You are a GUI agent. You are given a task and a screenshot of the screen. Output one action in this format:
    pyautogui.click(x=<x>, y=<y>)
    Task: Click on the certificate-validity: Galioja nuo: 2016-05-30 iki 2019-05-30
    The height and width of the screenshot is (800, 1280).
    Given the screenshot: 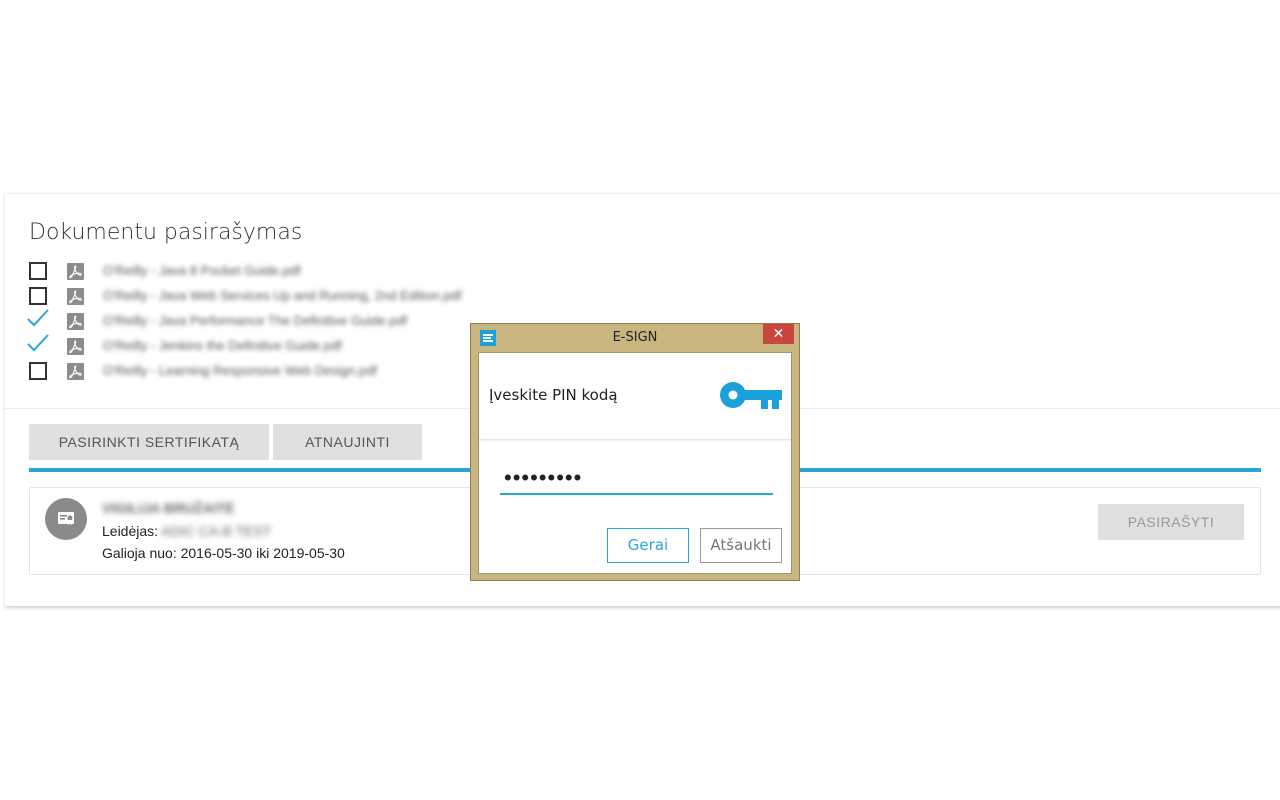 What is the action you would take?
    pyautogui.click(x=223, y=553)
    